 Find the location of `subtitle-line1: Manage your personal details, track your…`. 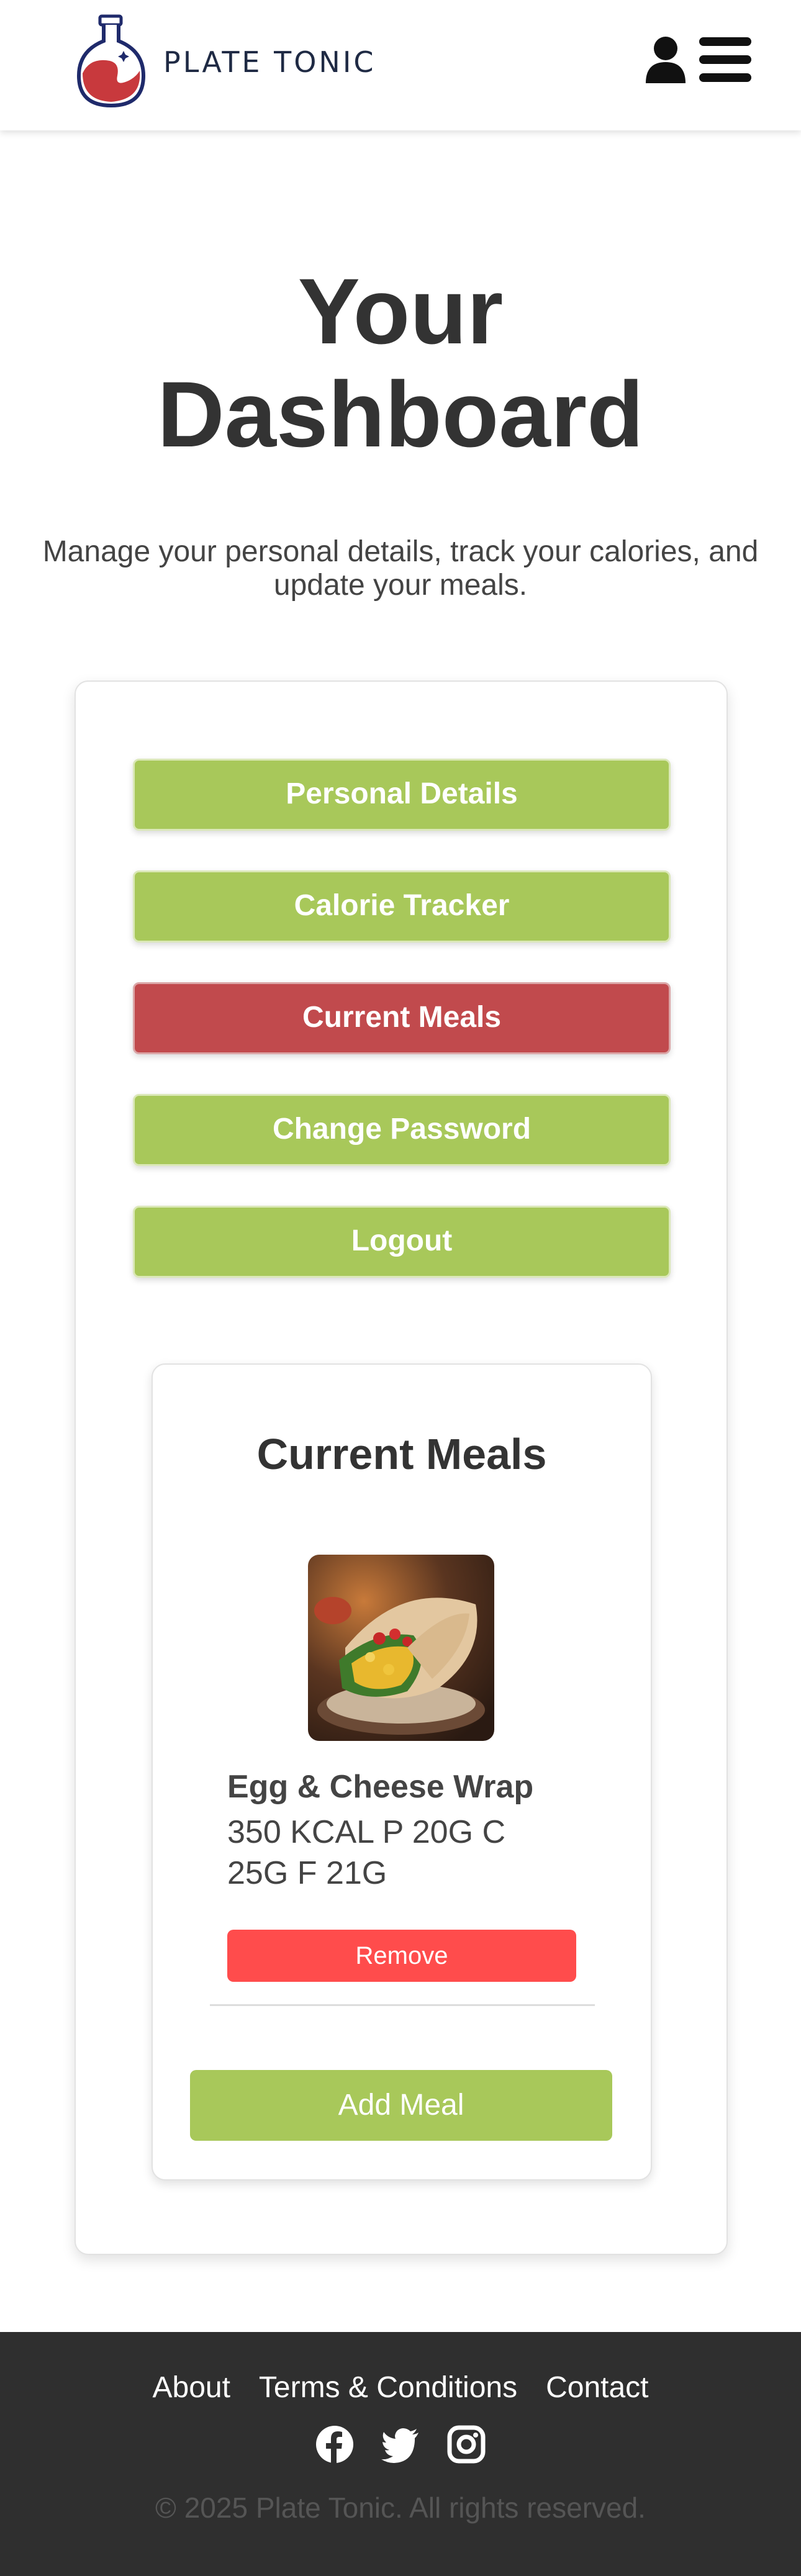

subtitle-line1: Manage your personal details, track your… is located at coordinates (400, 551).